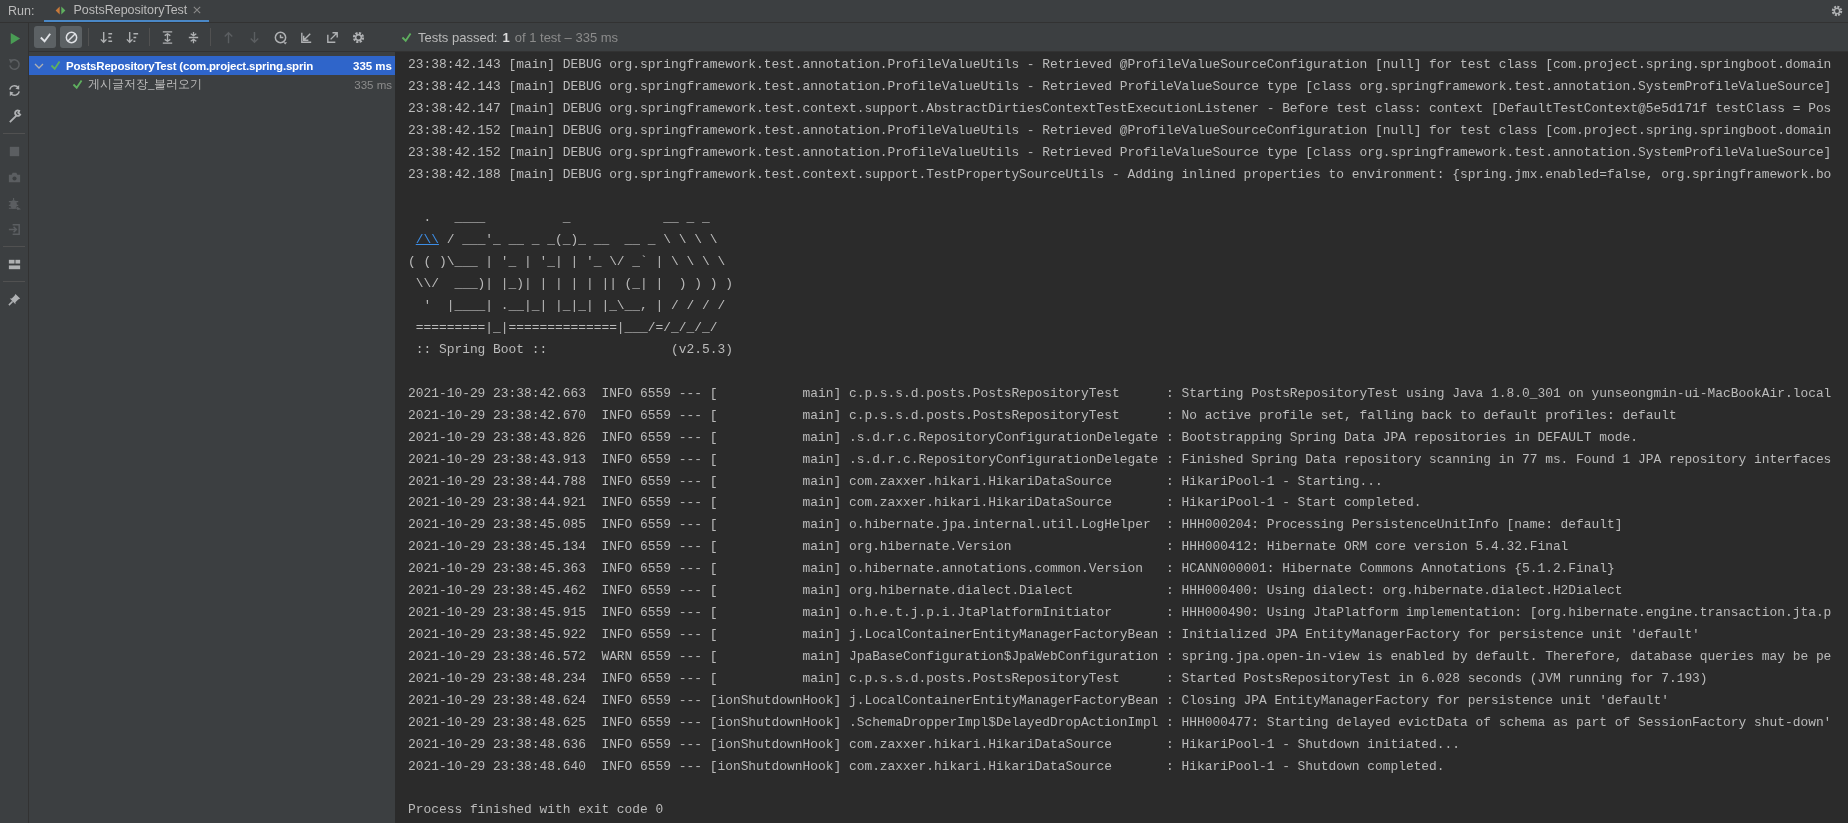 Image resolution: width=1848 pixels, height=823 pixels. I want to click on banner-line: / ___'_ __ _ _(_)_ __ __ _ \ \ \ \, so click(581, 240).